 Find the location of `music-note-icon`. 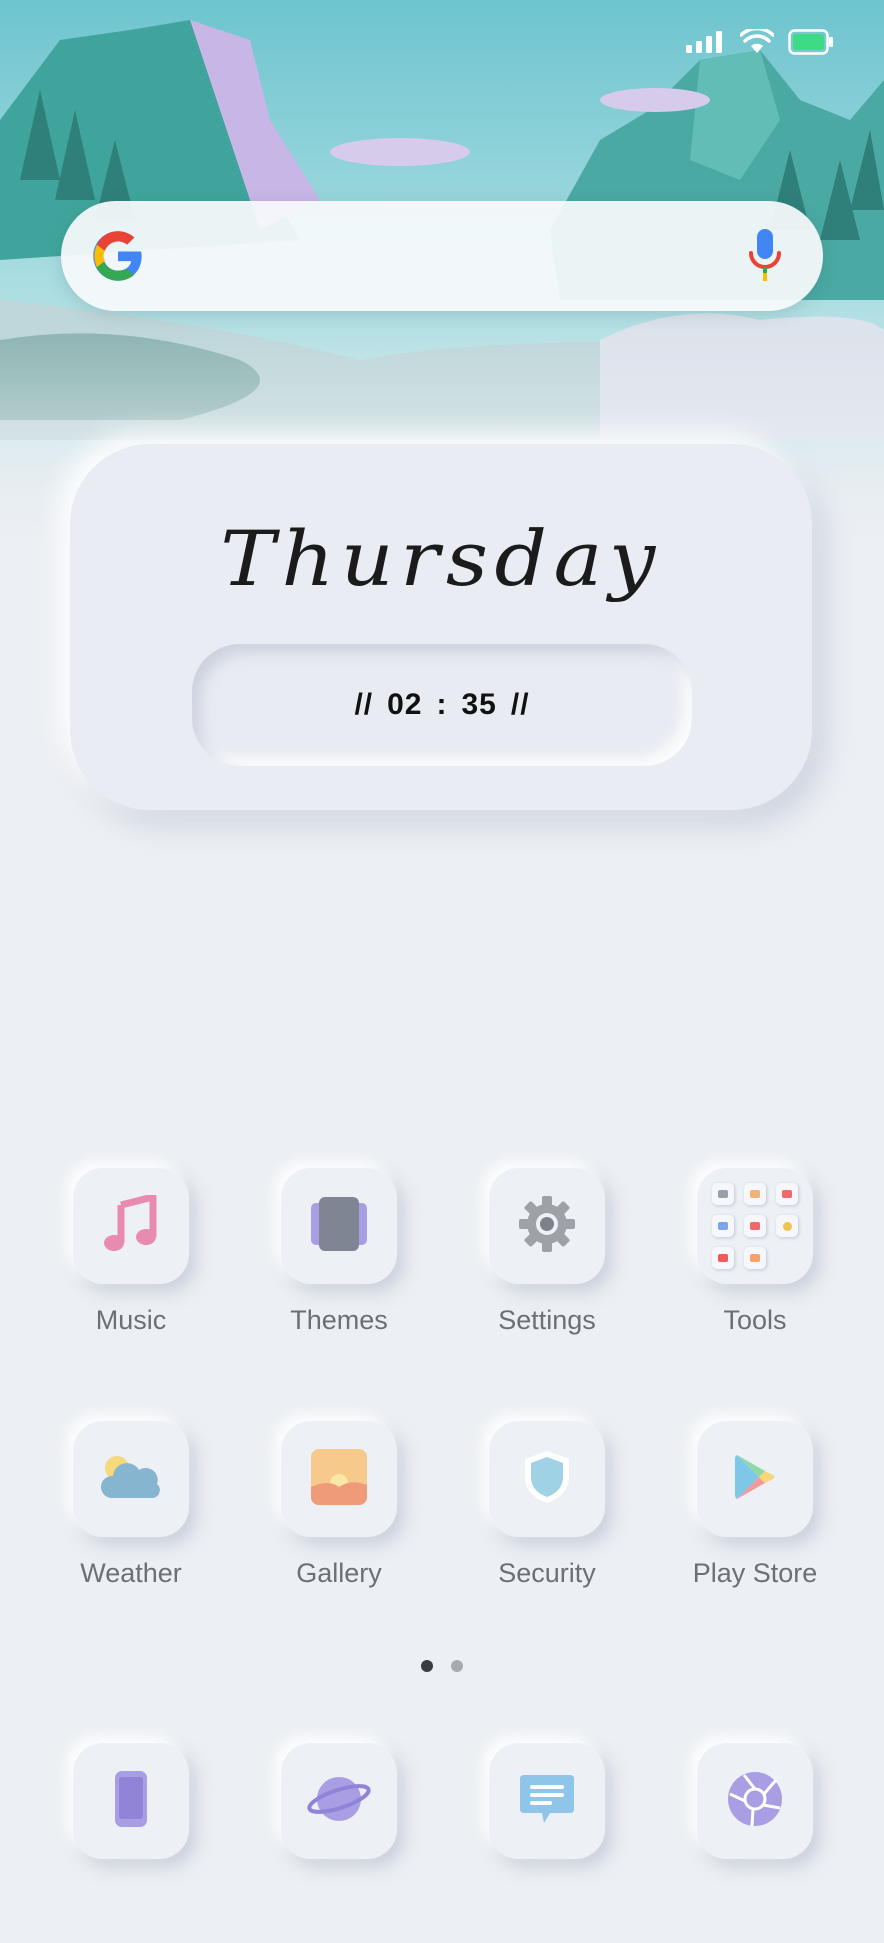

music-note-icon is located at coordinates (131, 1225).